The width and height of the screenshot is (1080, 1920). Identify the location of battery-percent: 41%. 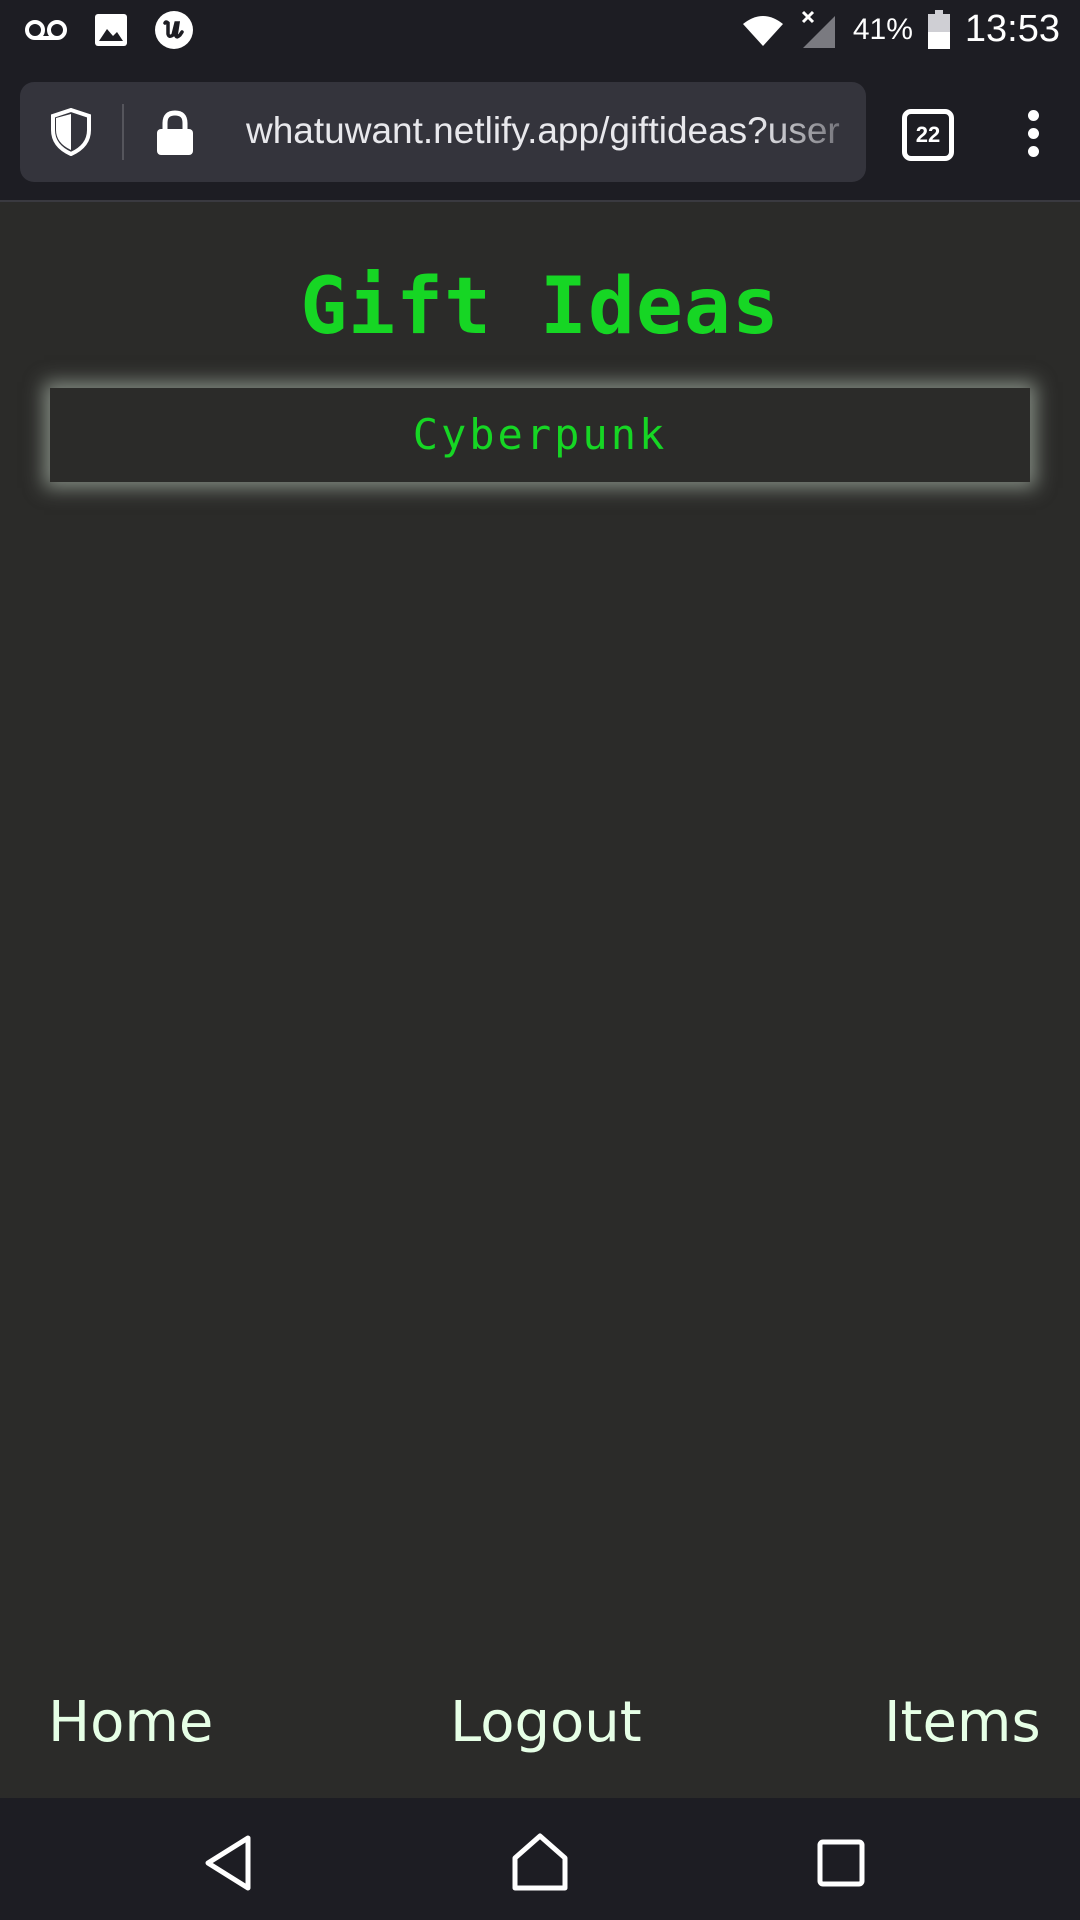
(882, 29).